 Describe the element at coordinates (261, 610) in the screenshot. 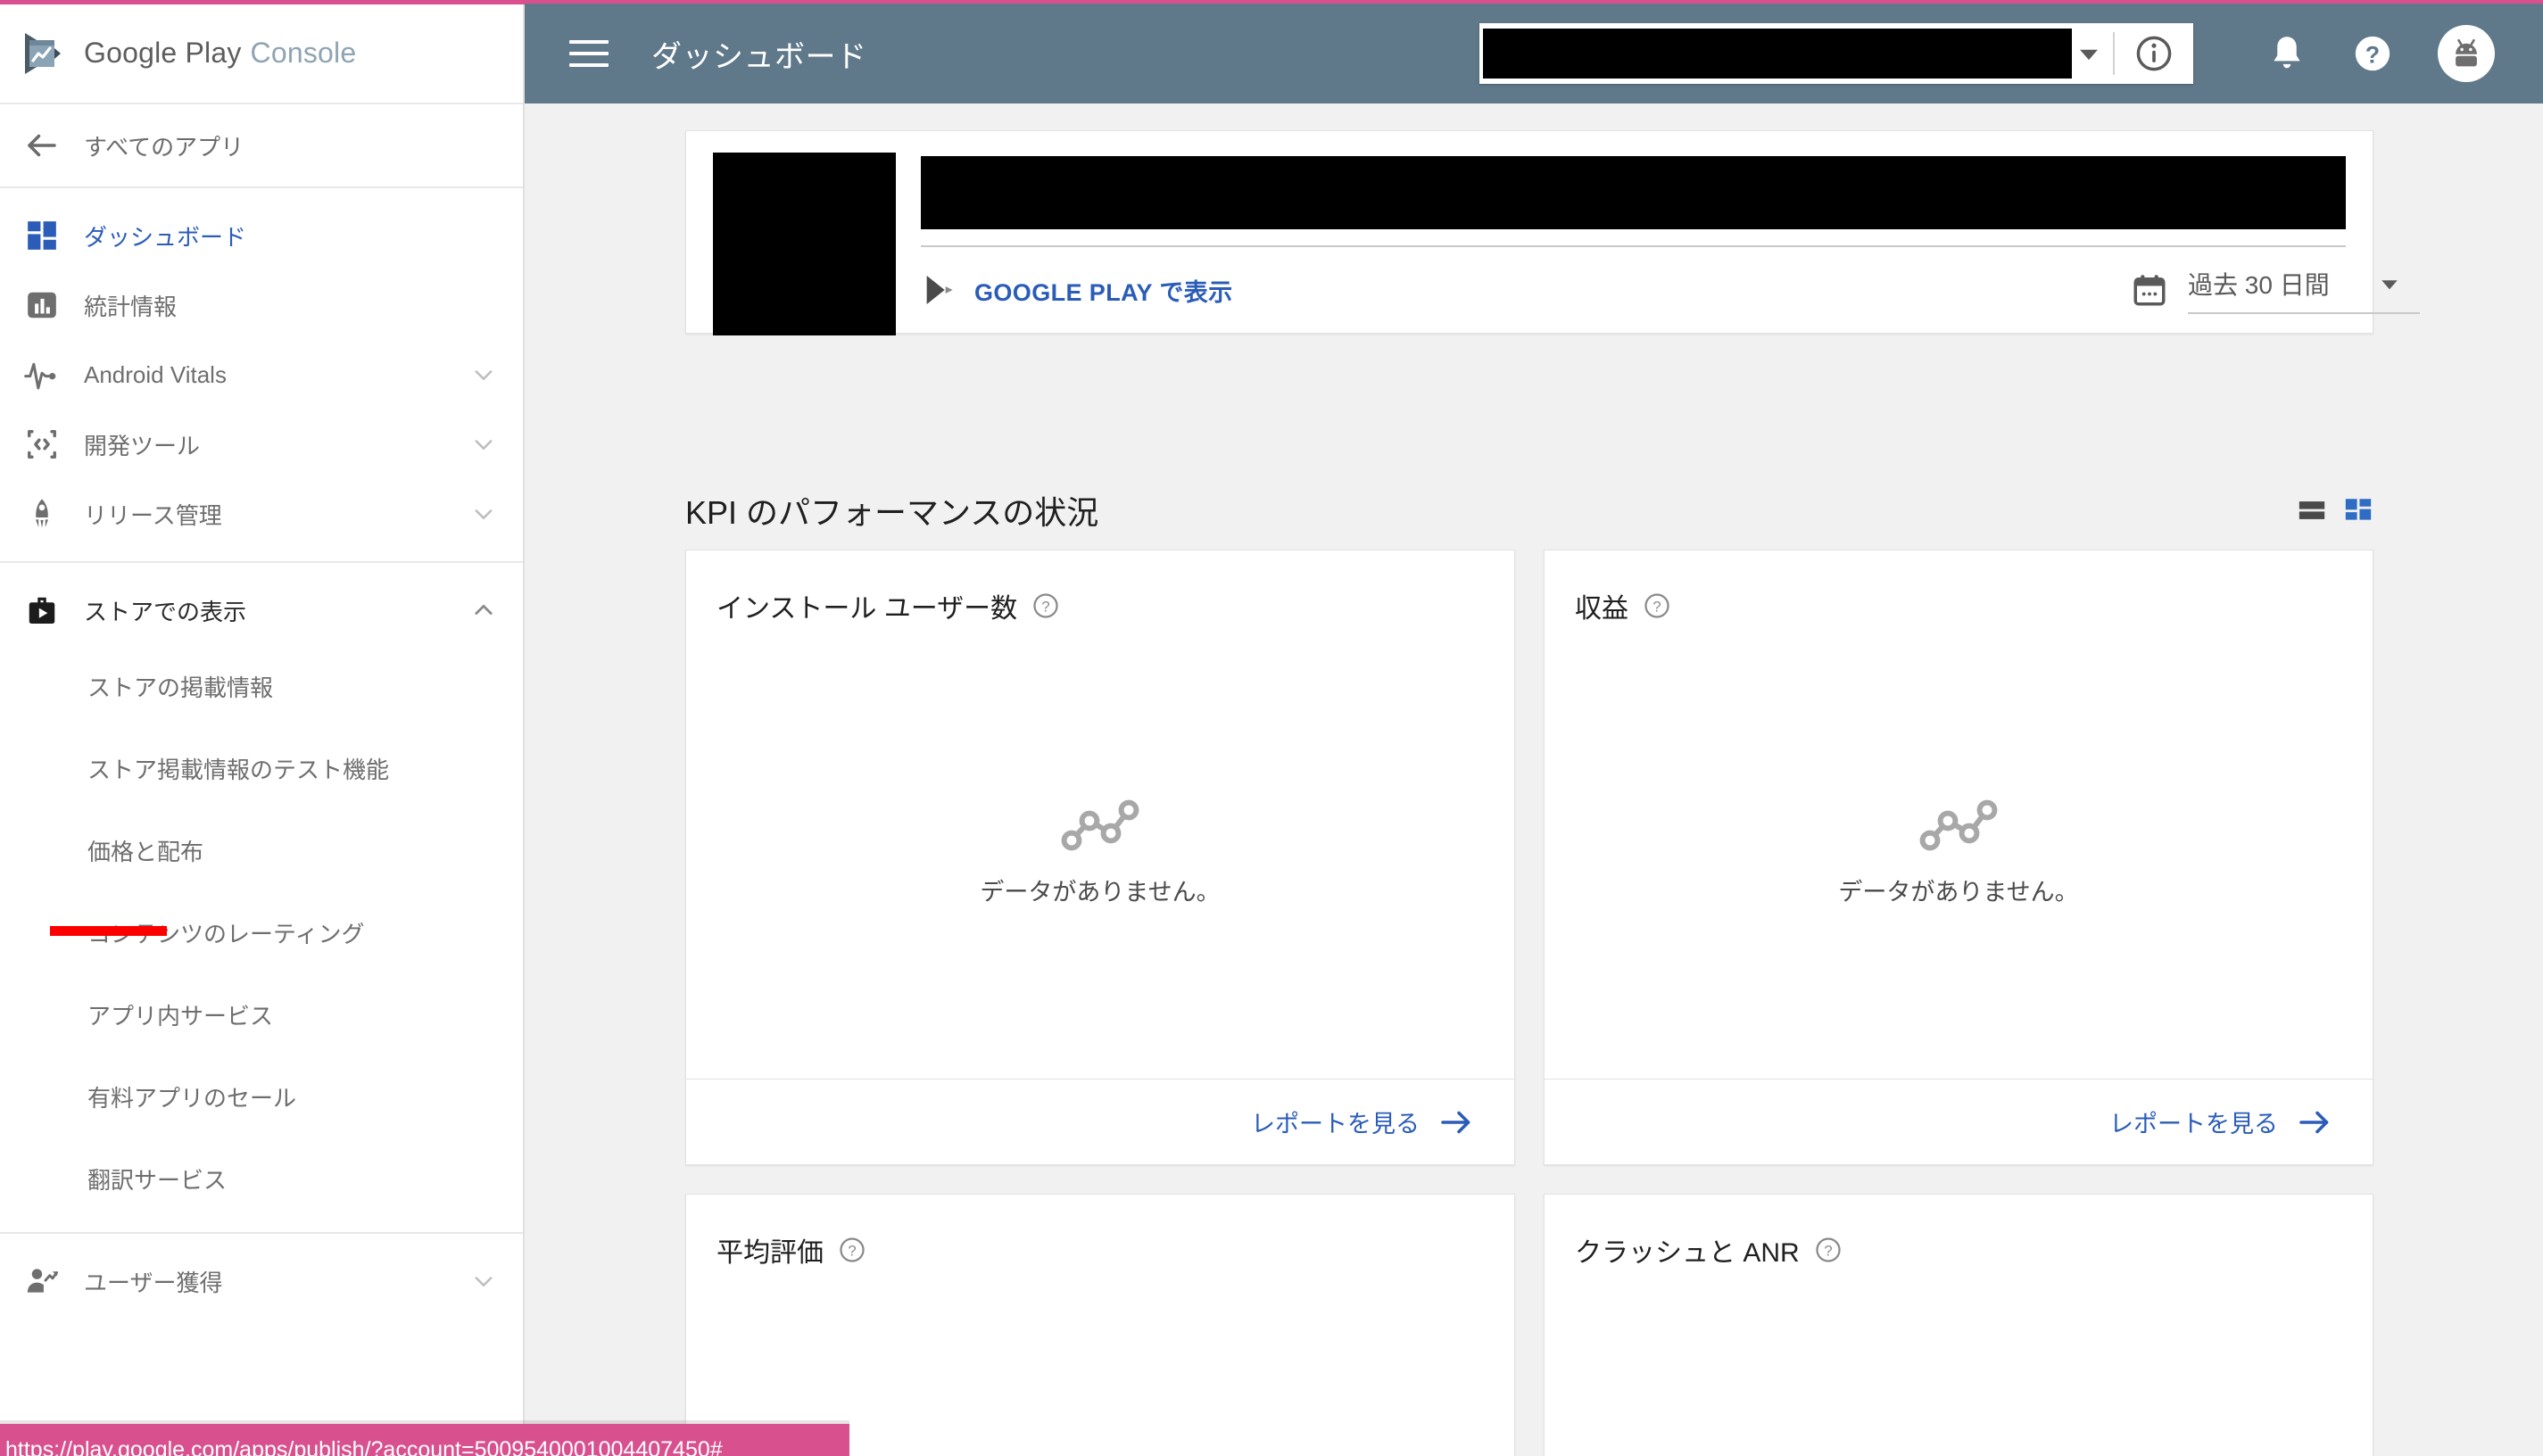

I see `sidebar-item-store-presence: ストアでの表示` at that location.